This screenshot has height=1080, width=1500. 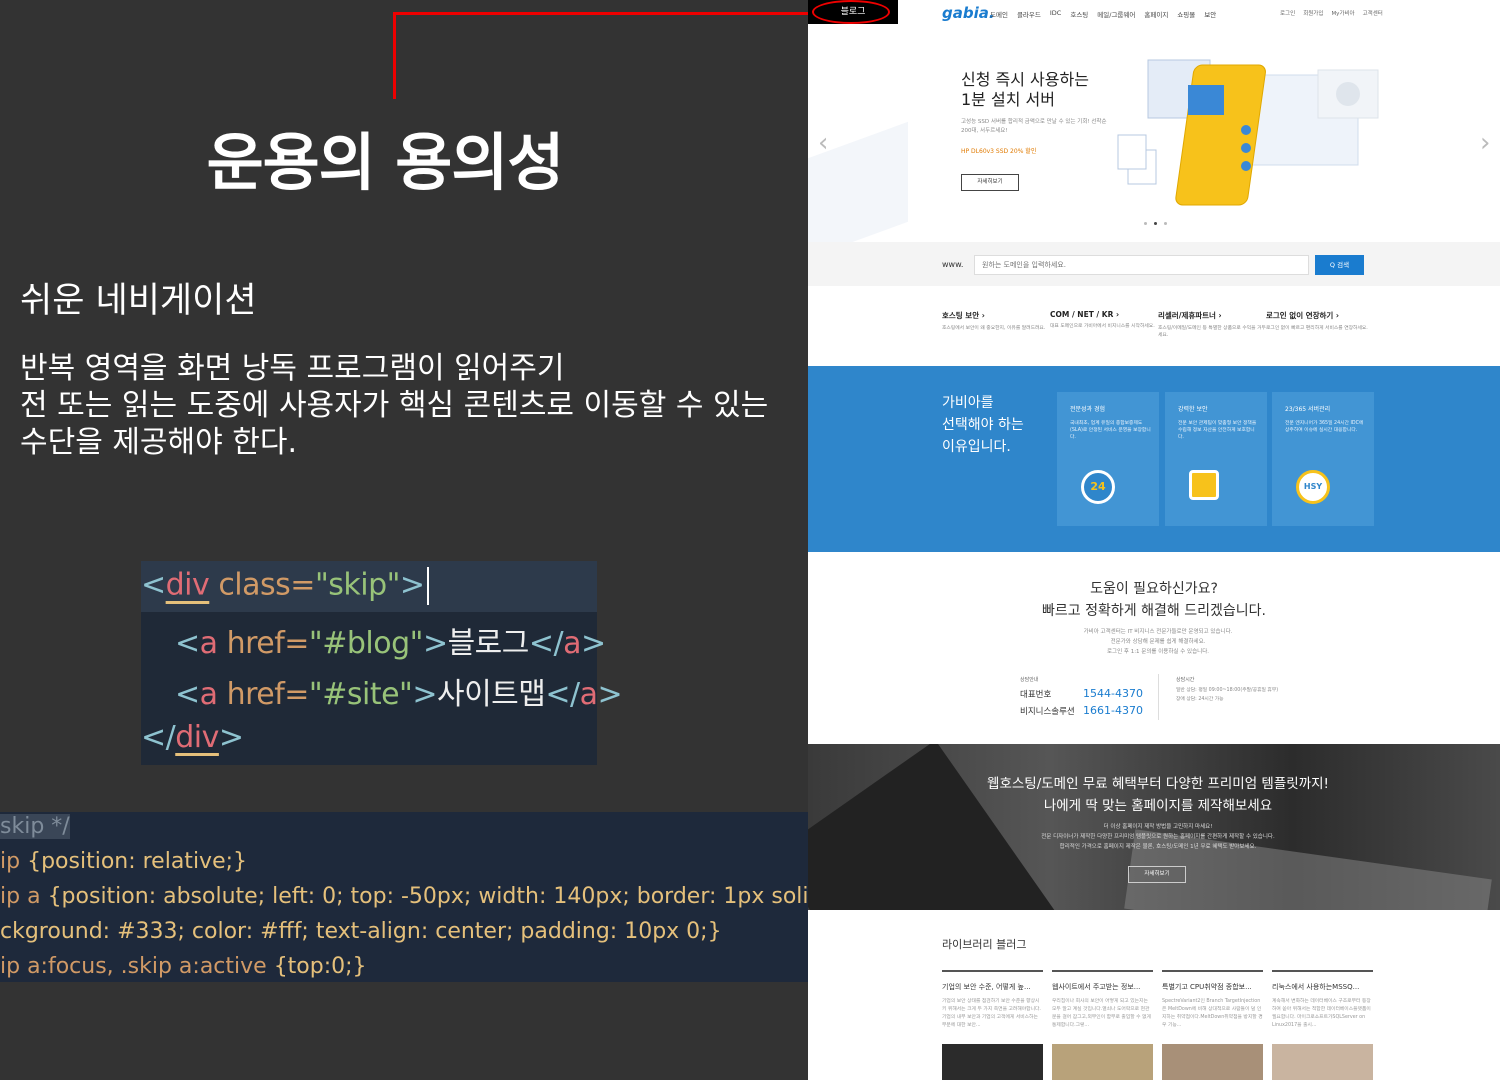 I want to click on carousel-dot-active, so click(x=1155, y=223).